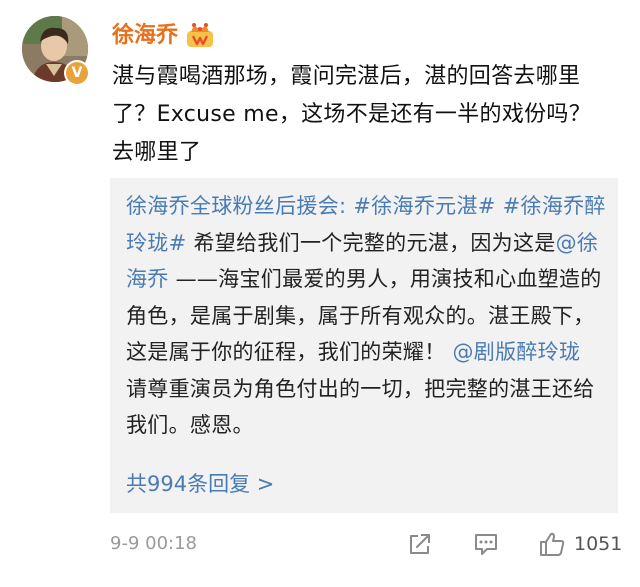 This screenshot has height=587, width=640. Describe the element at coordinates (360, 407) in the screenshot. I see `reply-text-segment: 请尊重演员为角色付出的一切，把完整的湛王还给我们。感恩。` at that location.